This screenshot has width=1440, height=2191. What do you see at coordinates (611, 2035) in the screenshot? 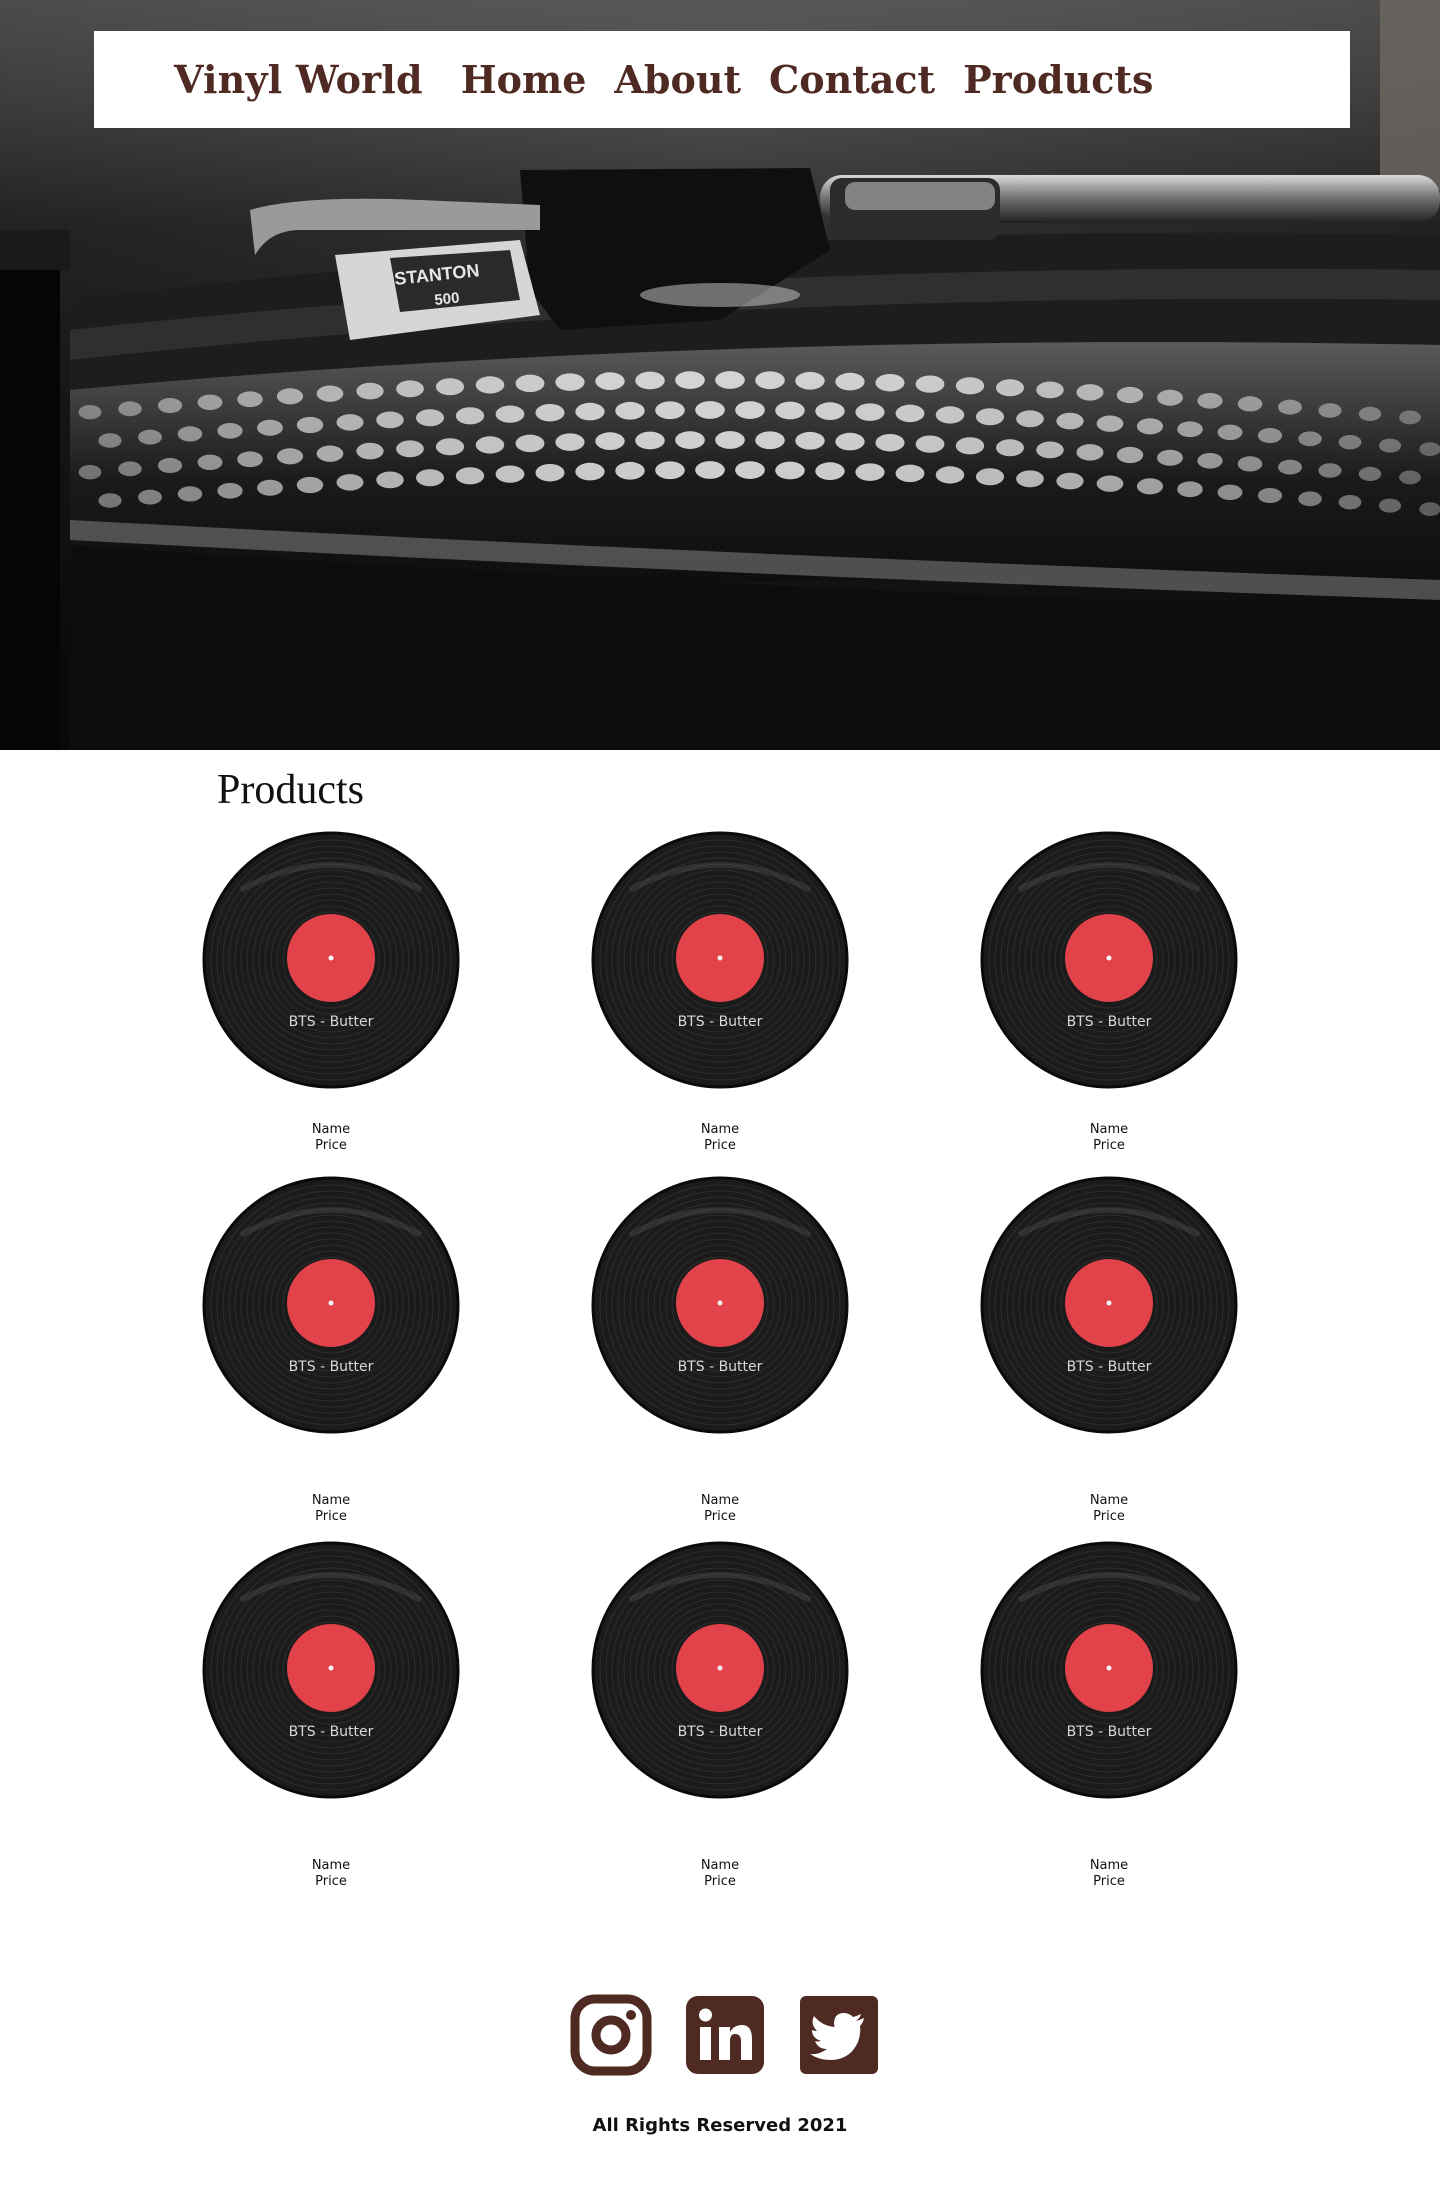
I see `instagram-icon` at bounding box center [611, 2035].